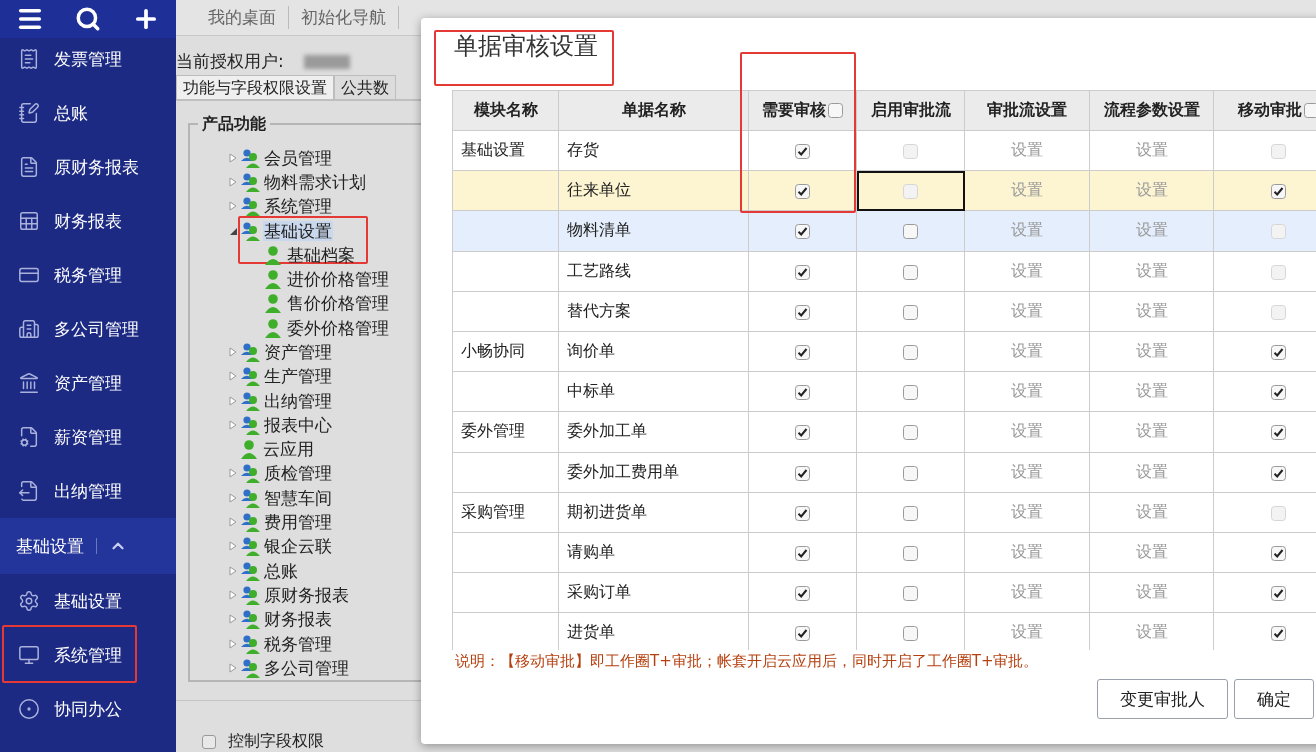  I want to click on tree-item: 质检管理, so click(298, 473).